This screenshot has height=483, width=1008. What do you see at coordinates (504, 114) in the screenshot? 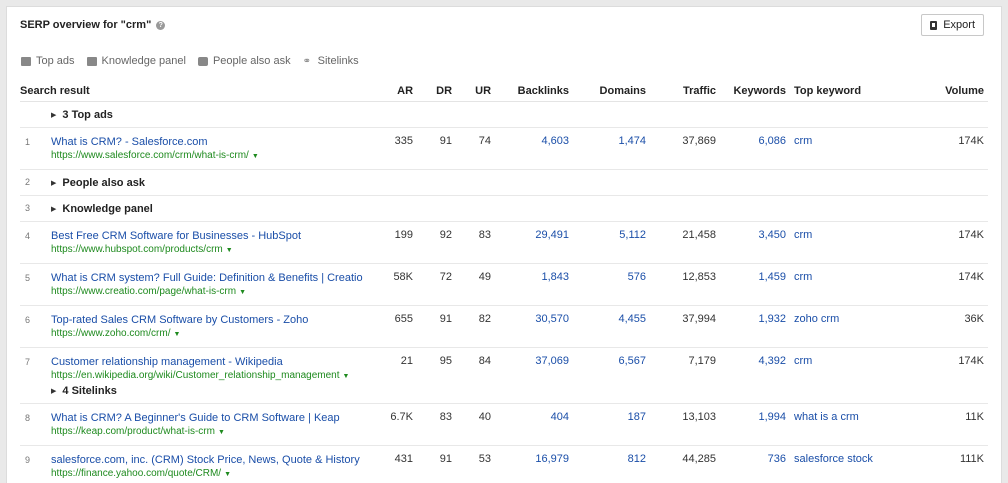
I see `group-row-top-ads: ▶ 3 Top ads` at bounding box center [504, 114].